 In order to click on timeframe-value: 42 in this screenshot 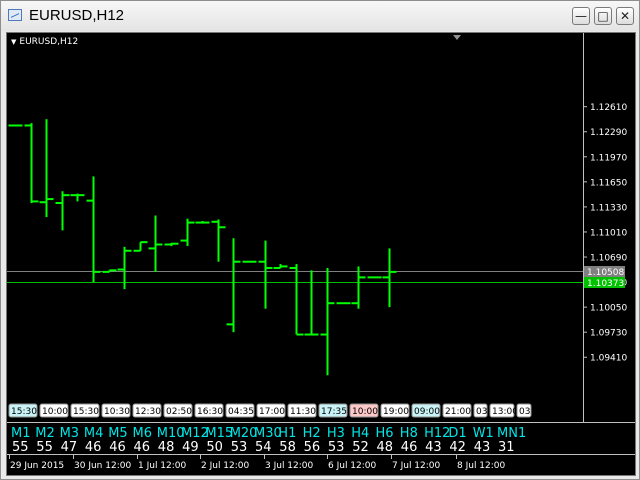, I will do `click(457, 447)`.